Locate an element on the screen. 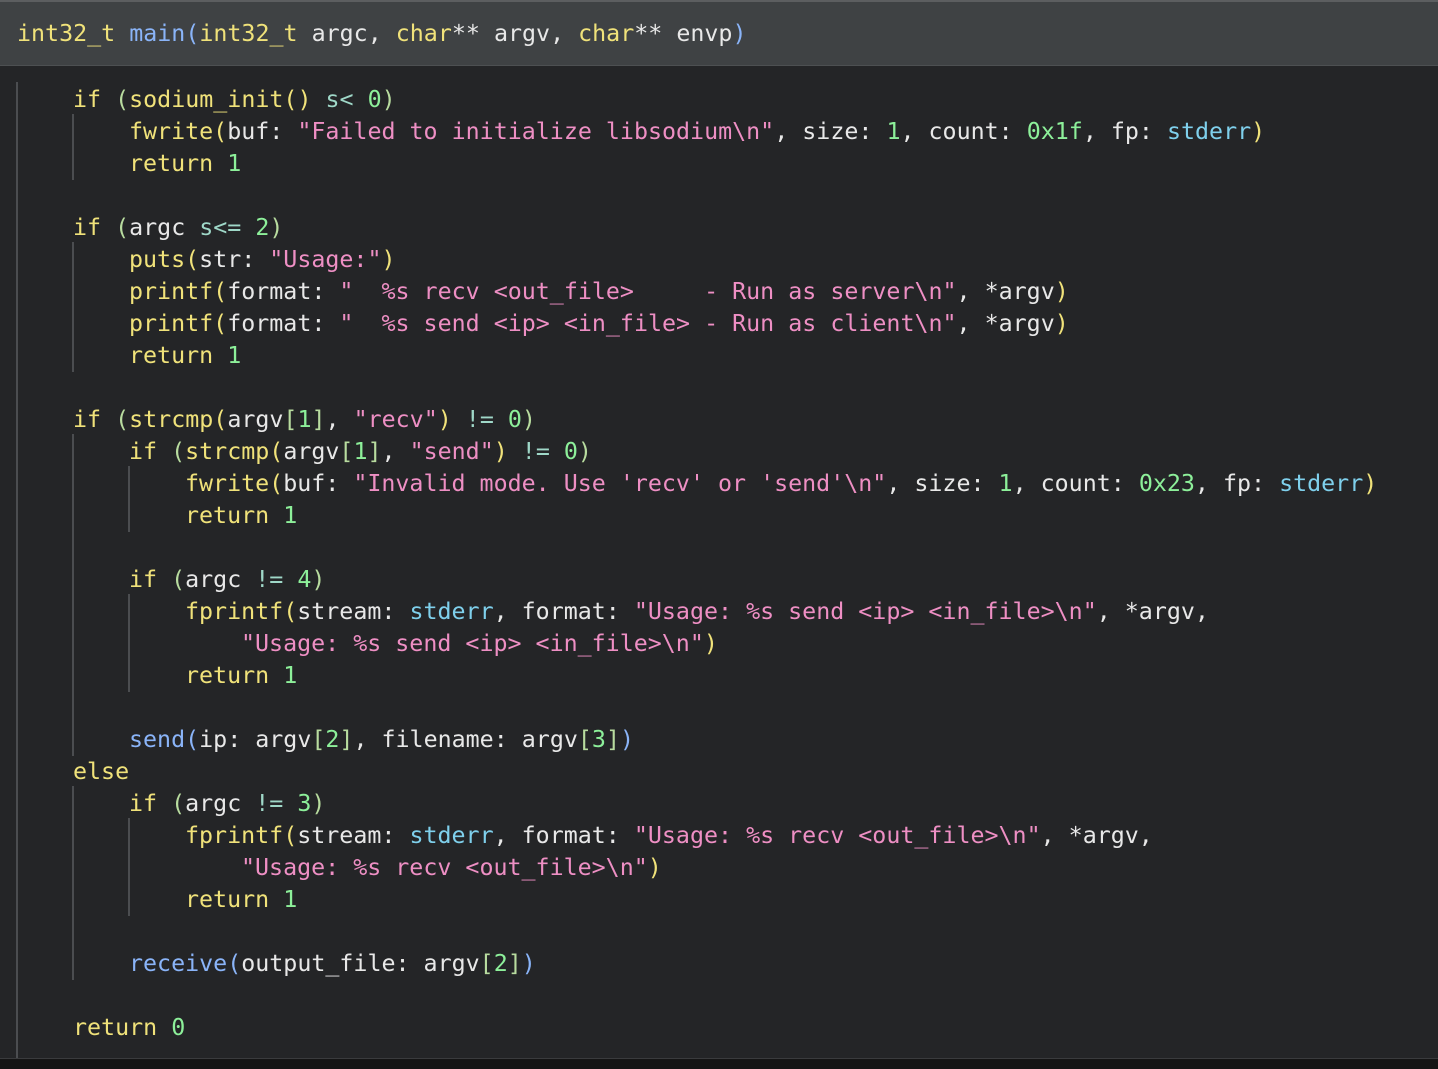 This screenshot has height=1069, width=1438. number-literal: 0x1f is located at coordinates (1054, 131).